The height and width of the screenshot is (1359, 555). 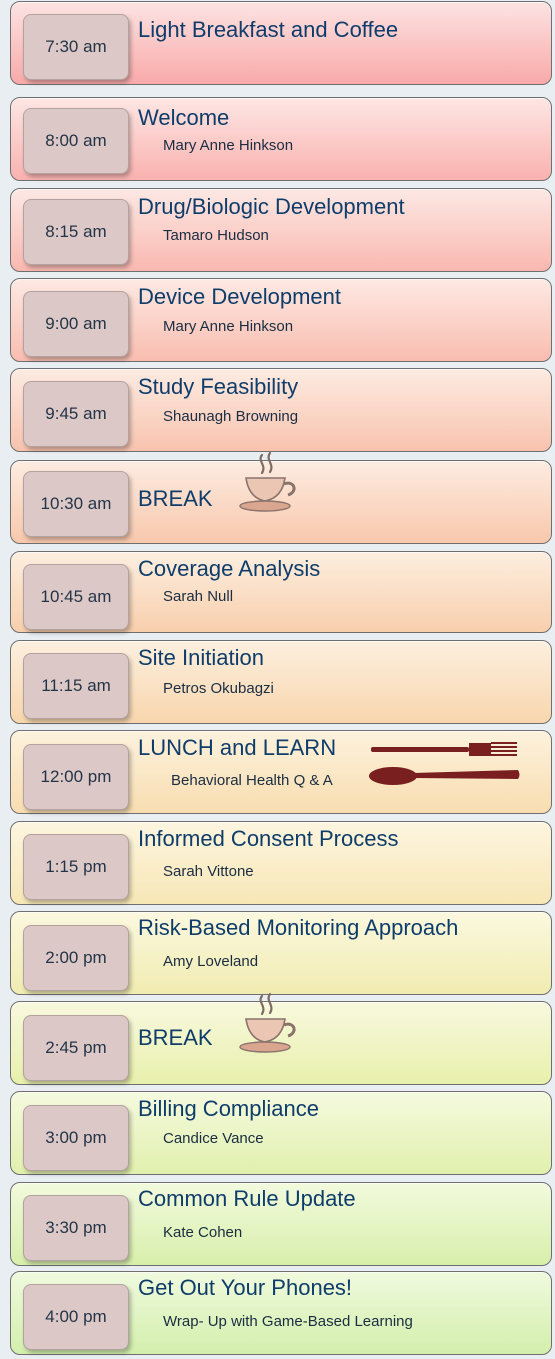 I want to click on session-time: 7:30 am, so click(x=76, y=46).